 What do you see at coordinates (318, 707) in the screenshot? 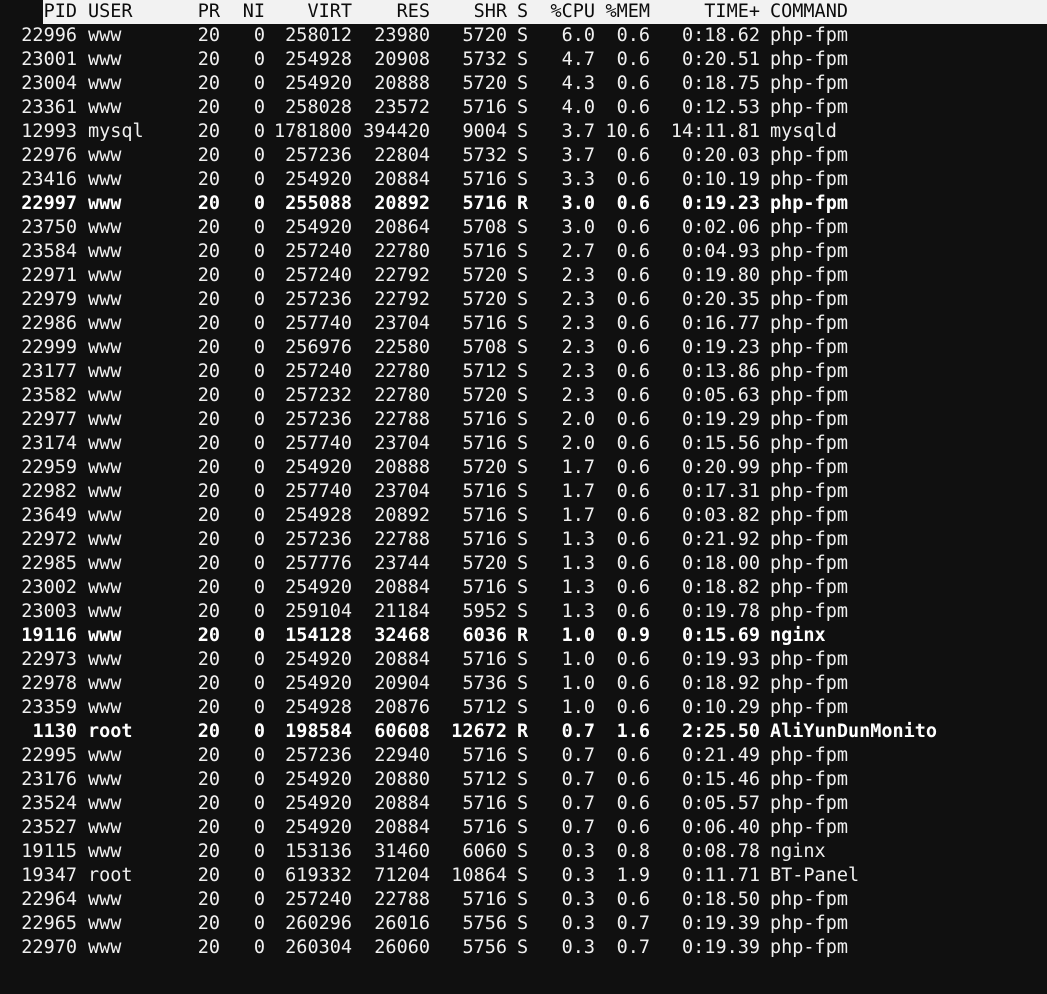
I see `virt-cell: 254928` at bounding box center [318, 707].